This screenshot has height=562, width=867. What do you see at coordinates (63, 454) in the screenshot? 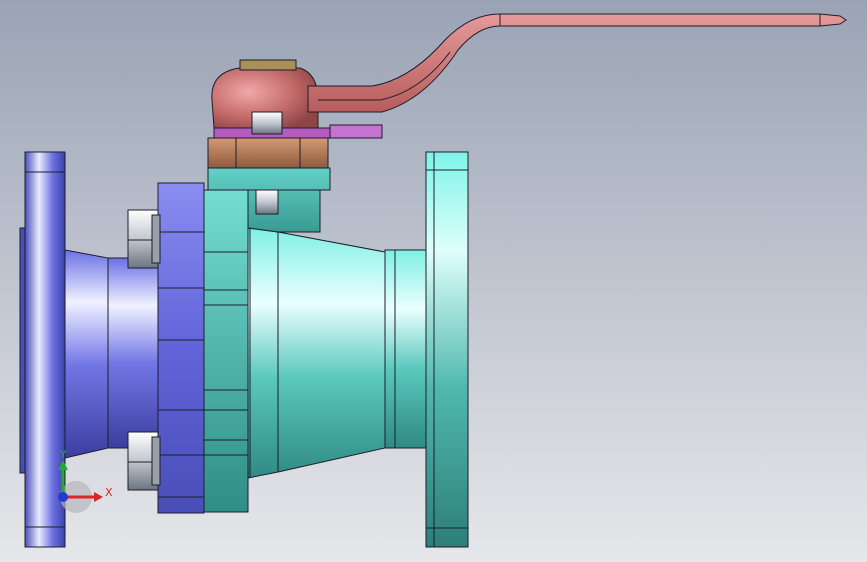
I see `y-axis-label: Y` at bounding box center [63, 454].